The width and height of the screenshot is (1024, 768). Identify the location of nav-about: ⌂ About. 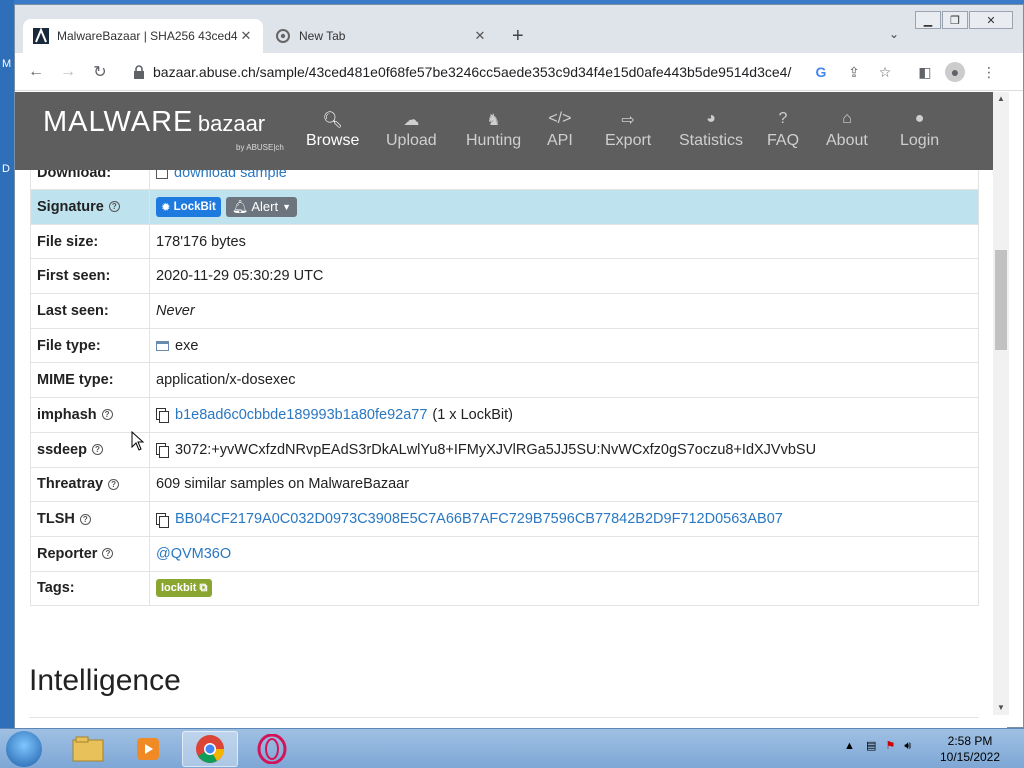
(847, 130).